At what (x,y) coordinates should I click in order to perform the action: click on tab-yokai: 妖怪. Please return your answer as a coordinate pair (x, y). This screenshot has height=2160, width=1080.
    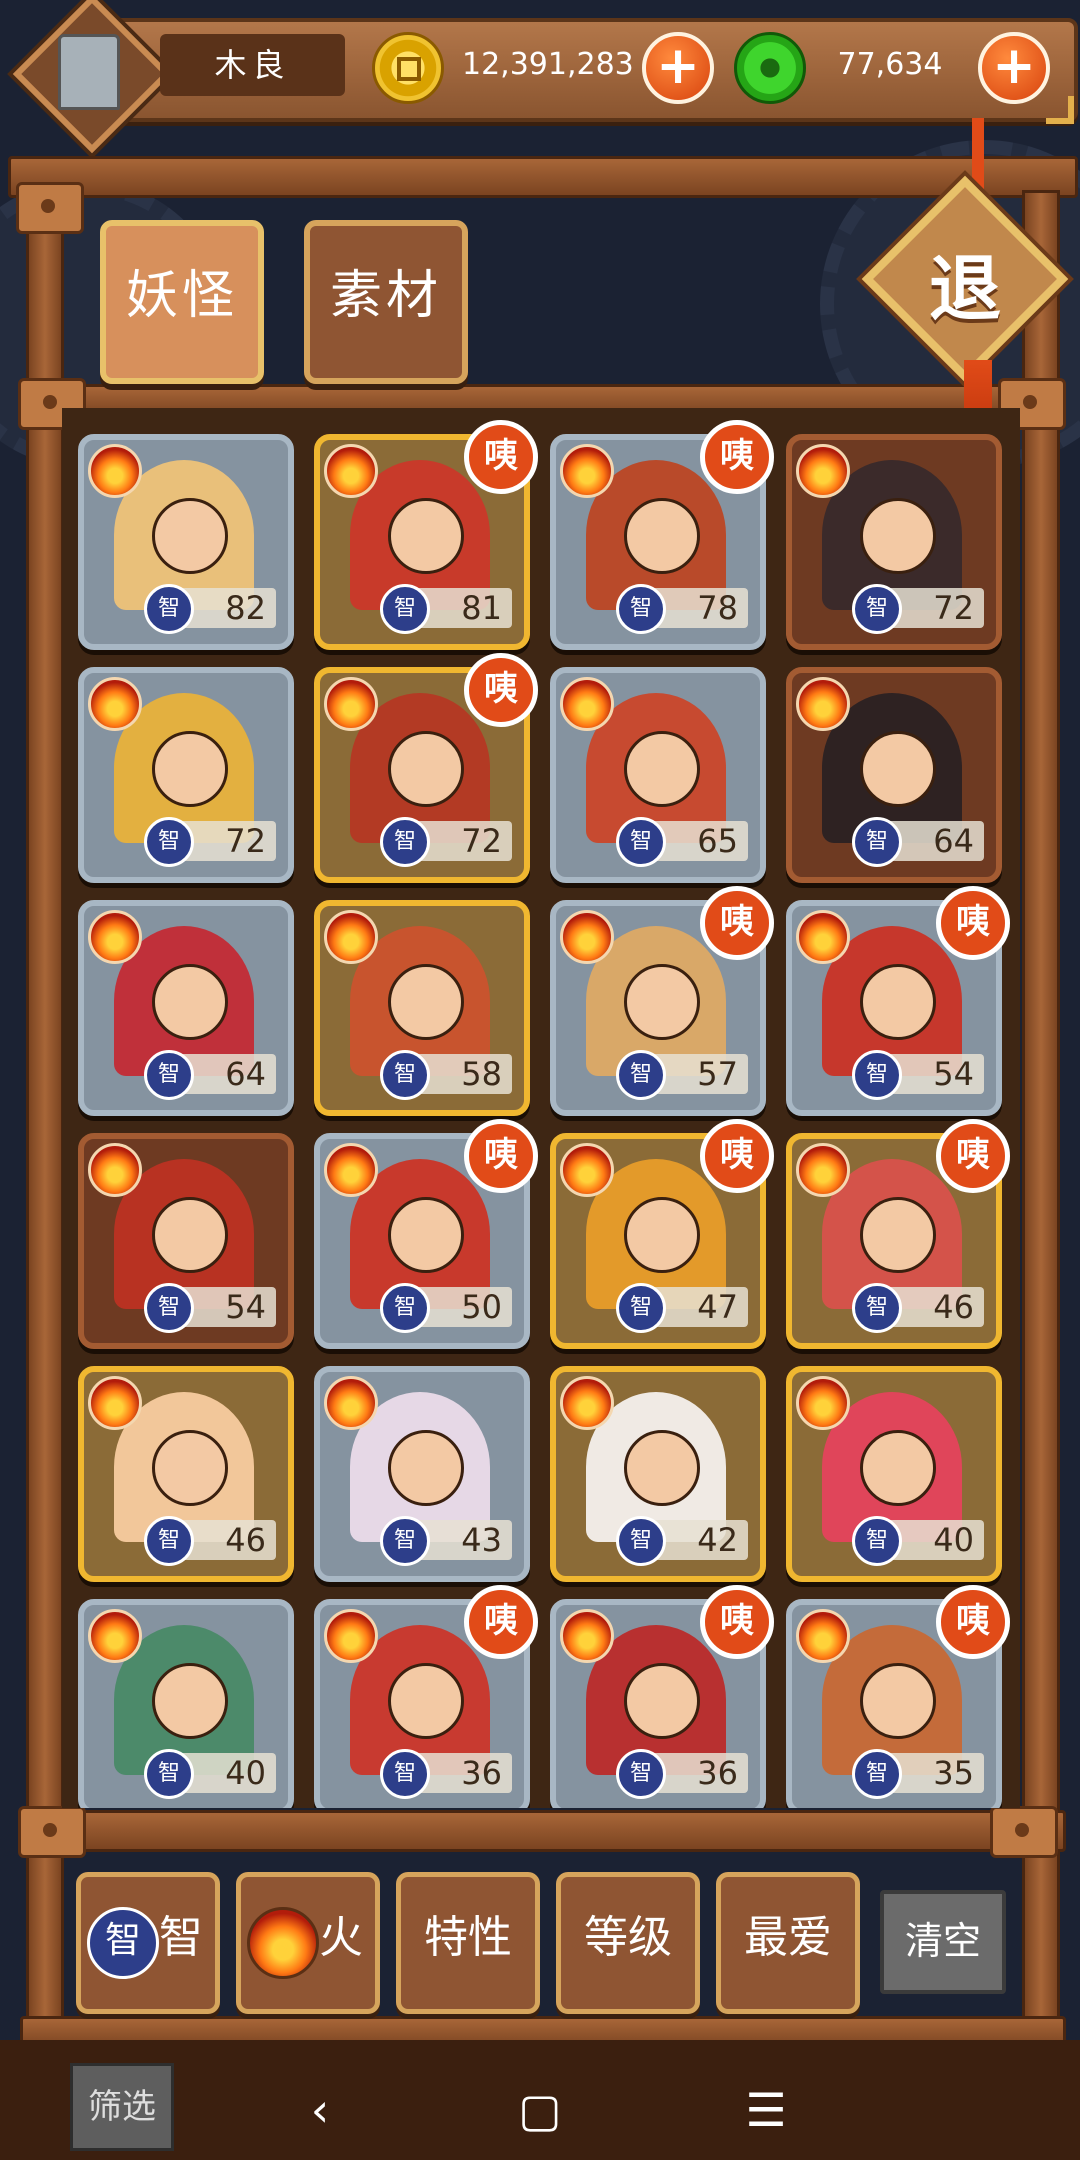
    Looking at the image, I should click on (182, 302).